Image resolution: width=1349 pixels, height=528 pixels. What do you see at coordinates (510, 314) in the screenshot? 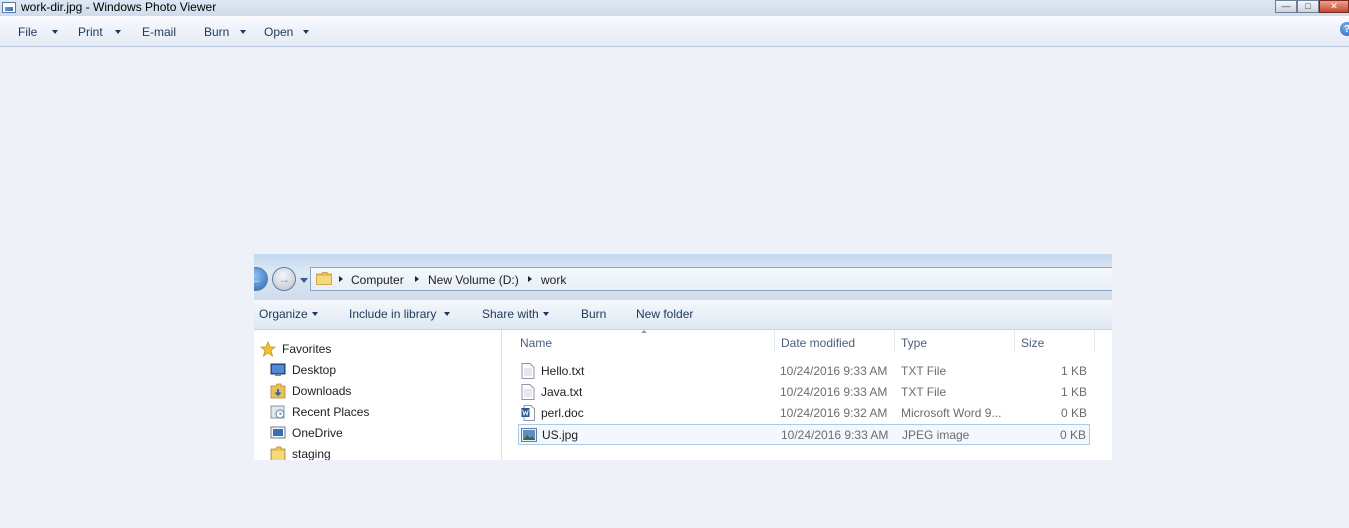
I see `share-with-button: Share with` at bounding box center [510, 314].